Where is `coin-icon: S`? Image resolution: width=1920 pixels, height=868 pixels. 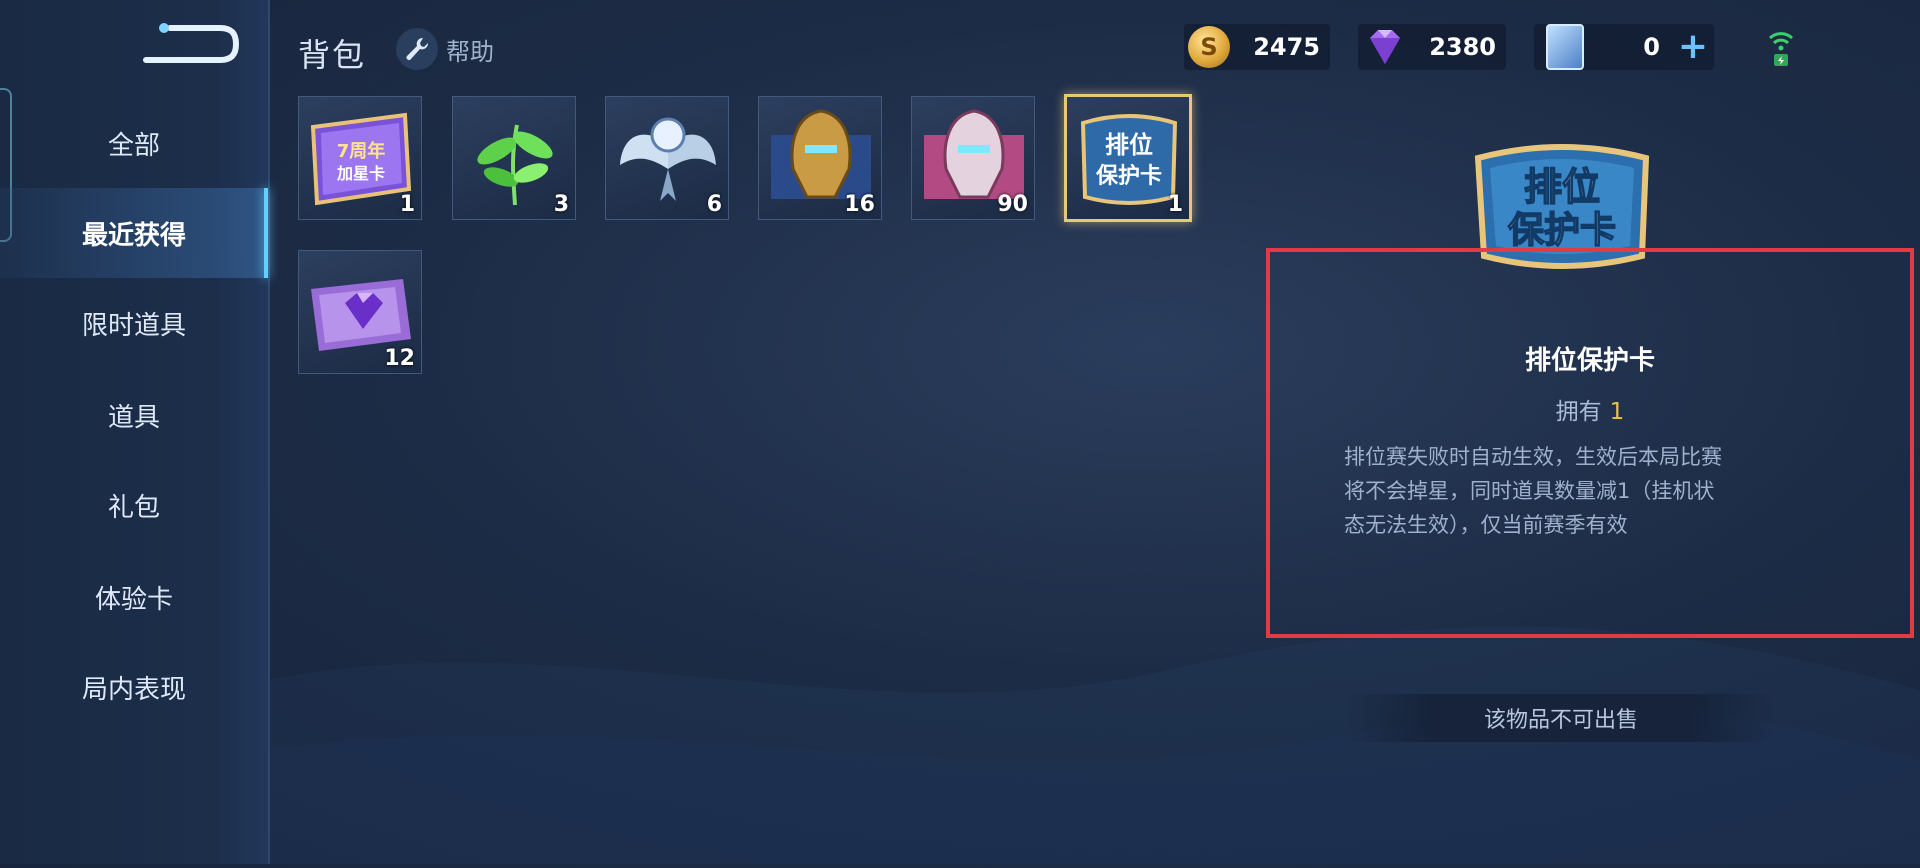
coin-icon: S is located at coordinates (1209, 47).